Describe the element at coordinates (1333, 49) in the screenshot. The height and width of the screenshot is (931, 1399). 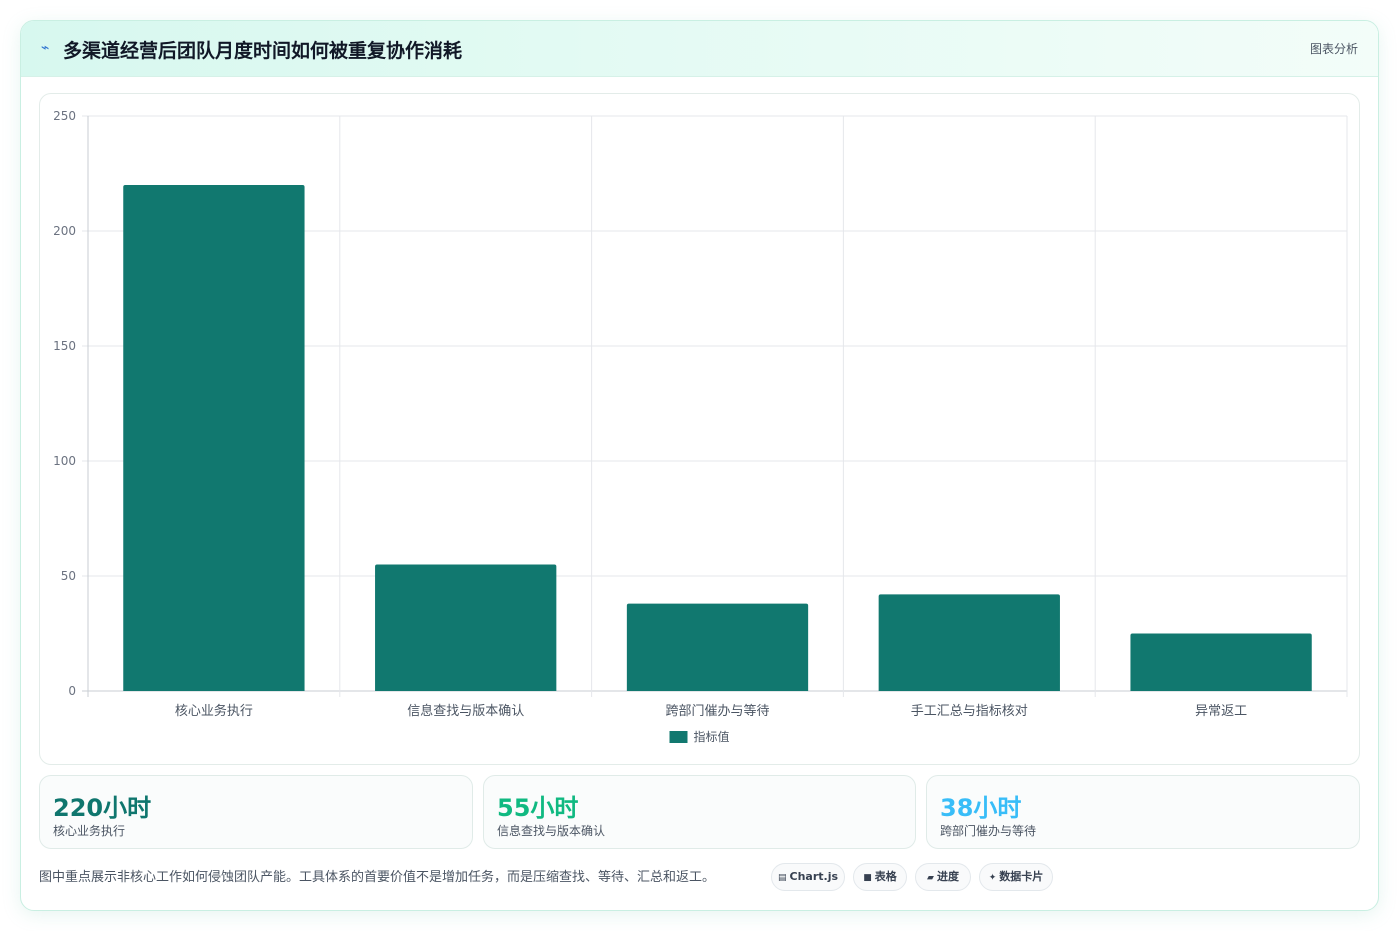
I see `chart-analysis-label: 图表分析` at that location.